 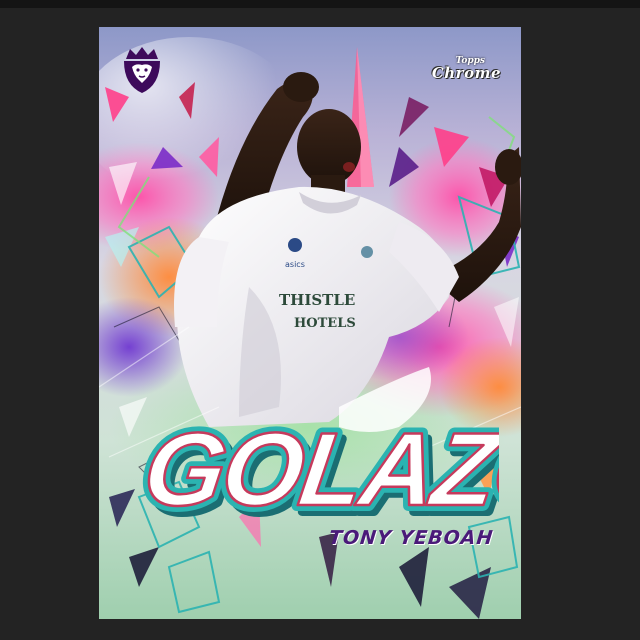 I want to click on title-main-text: GOLAZO, so click(x=319, y=470).